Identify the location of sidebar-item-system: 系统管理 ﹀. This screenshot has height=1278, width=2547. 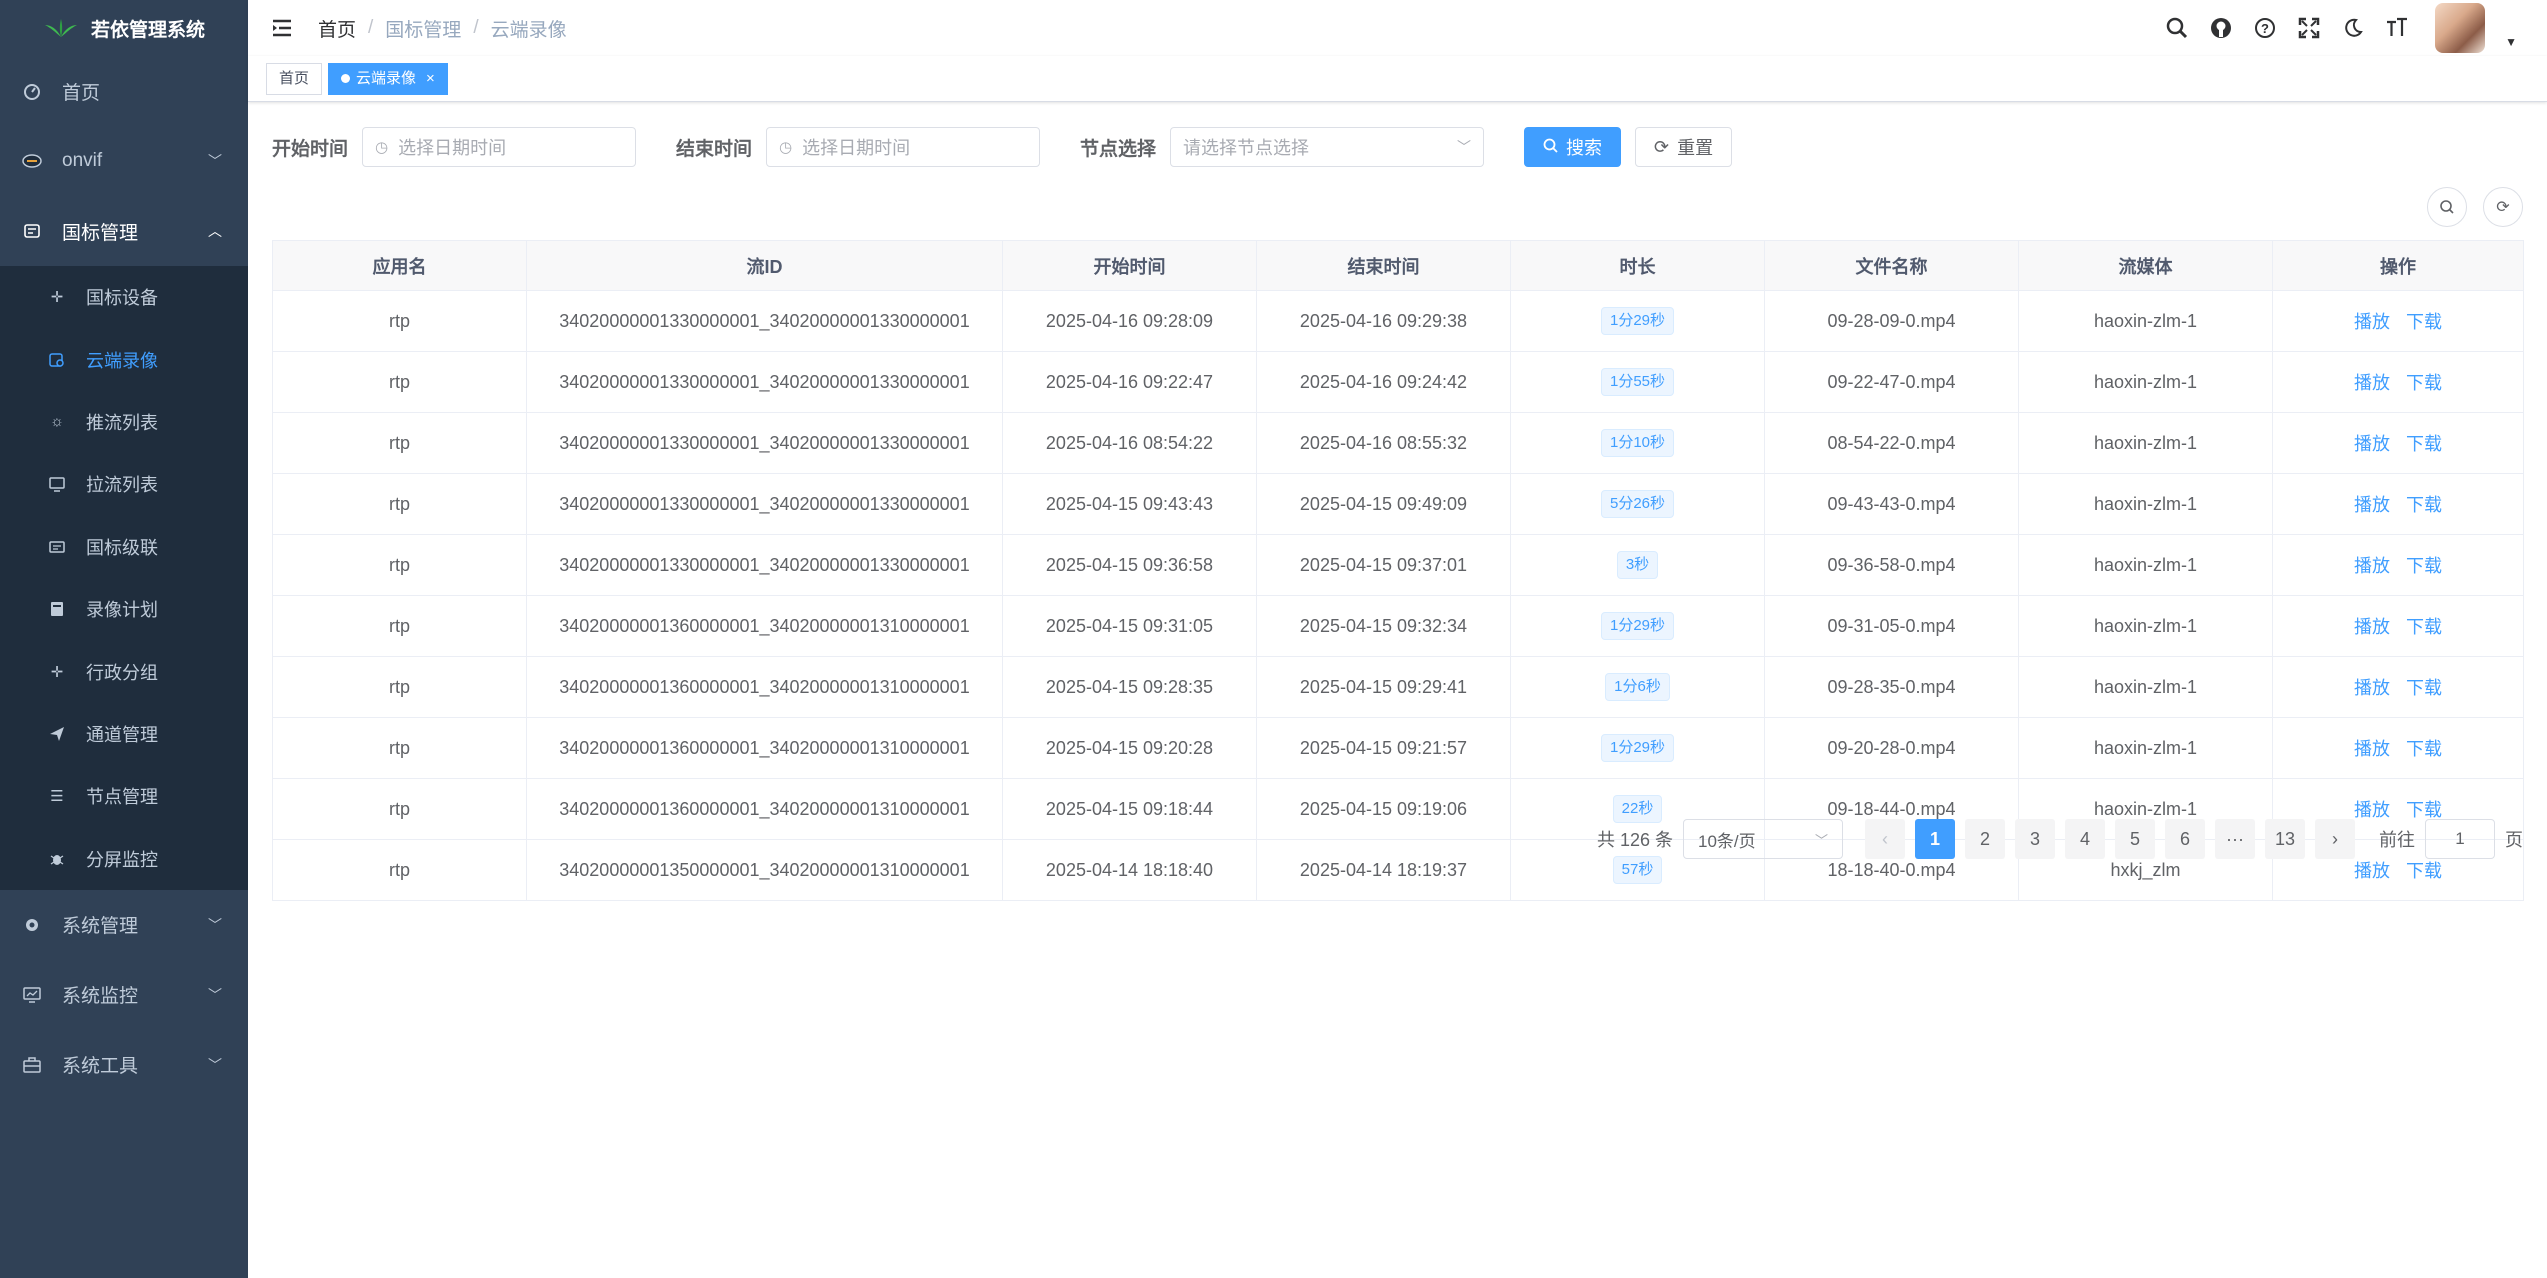
(124, 925).